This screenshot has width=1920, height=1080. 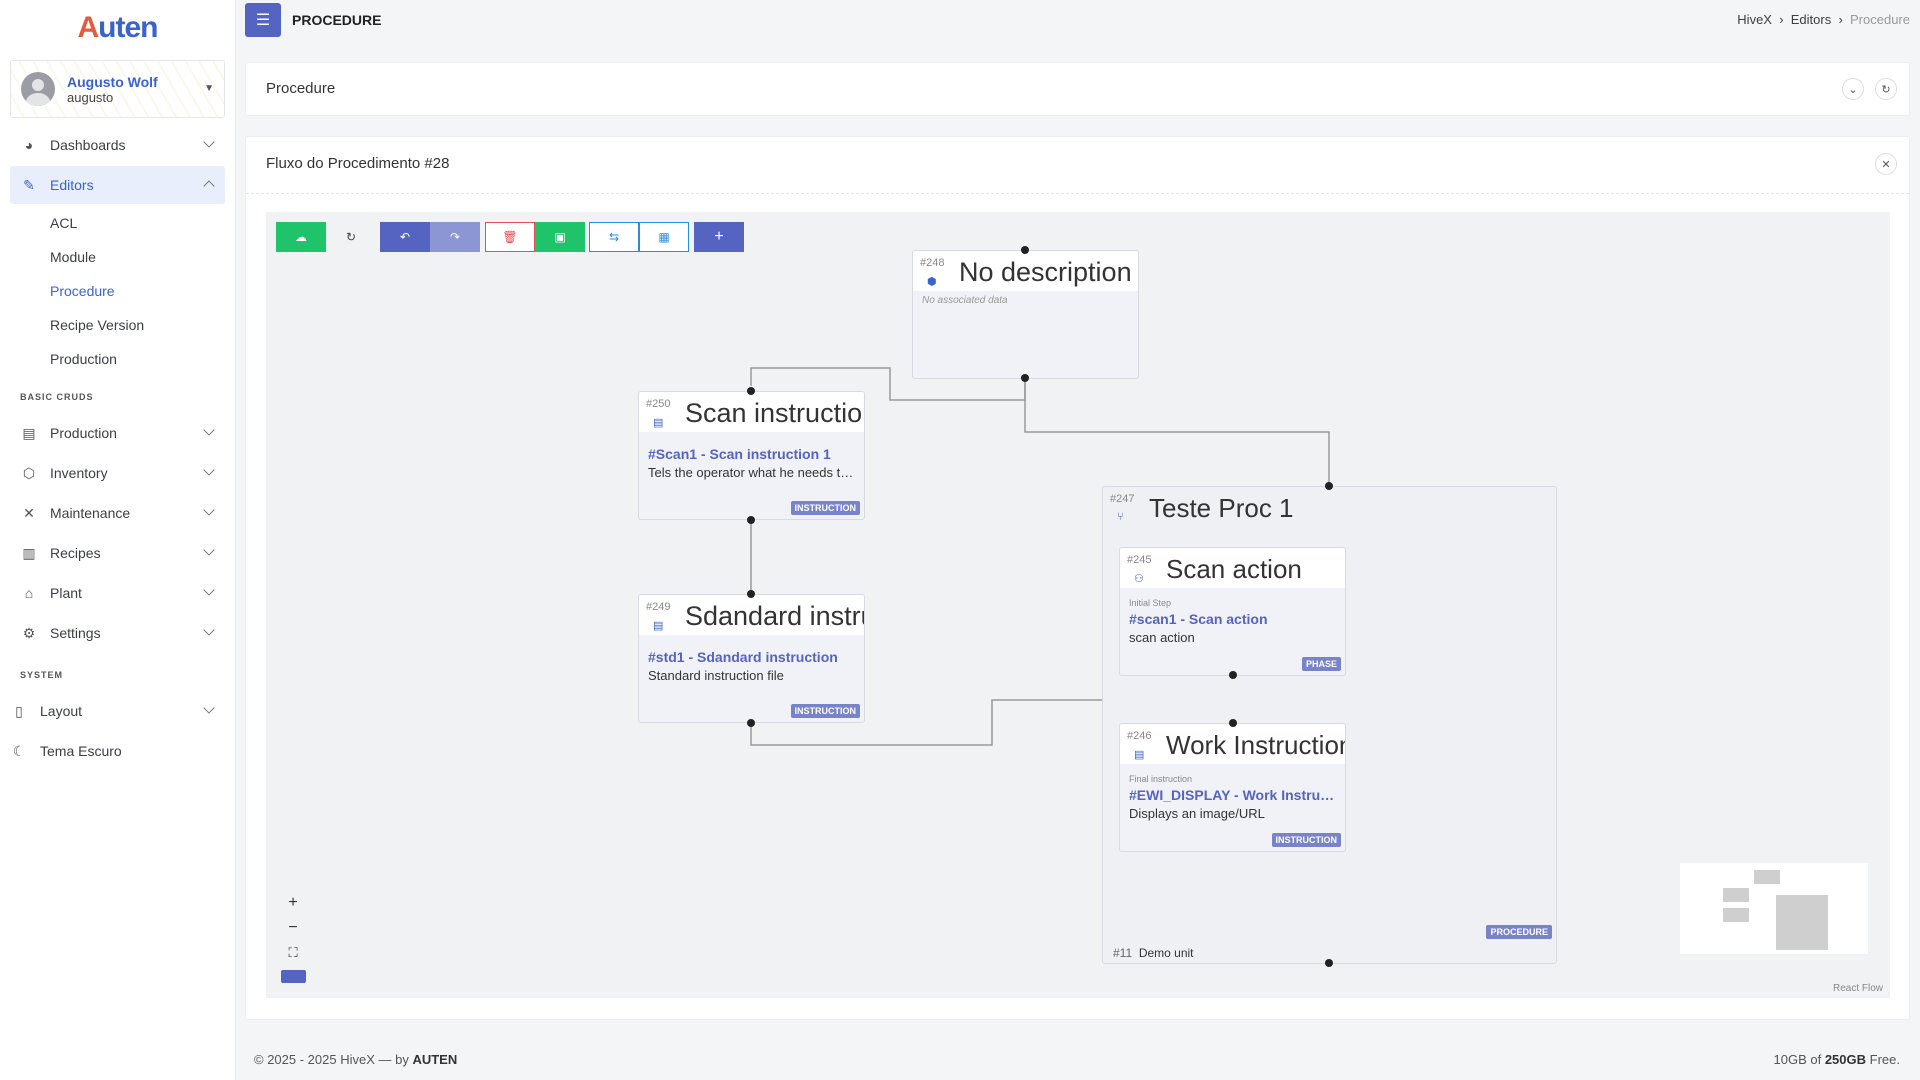 What do you see at coordinates (1198, 619) in the screenshot?
I see `node-code: #scan1 - Scan action` at bounding box center [1198, 619].